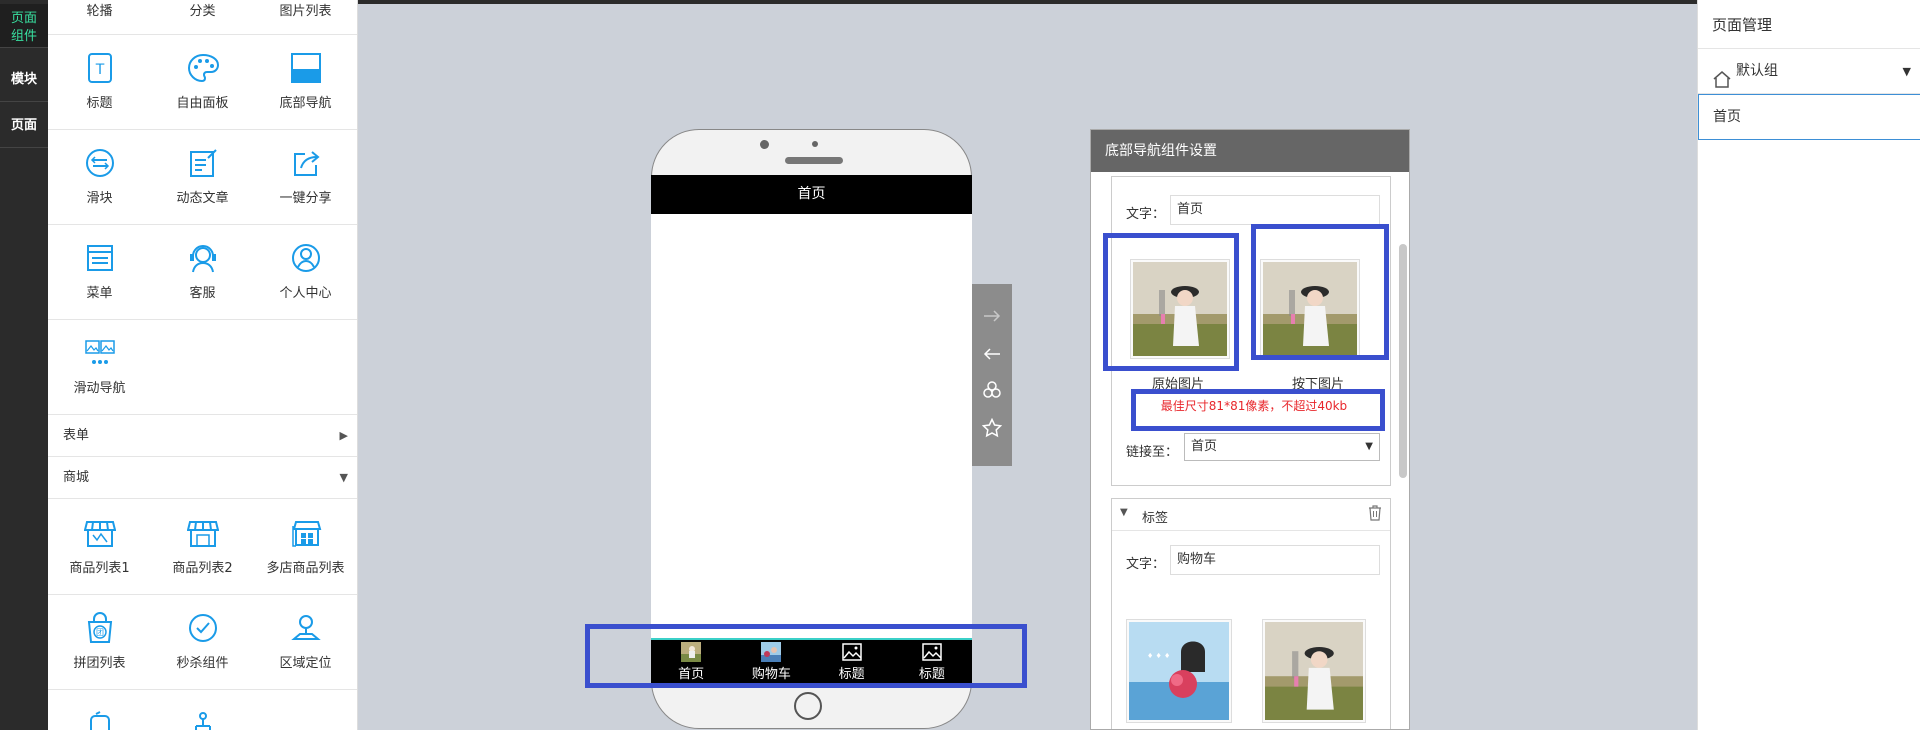 This screenshot has width=1920, height=730. I want to click on component-one-click-share: 一键分享, so click(305, 177).